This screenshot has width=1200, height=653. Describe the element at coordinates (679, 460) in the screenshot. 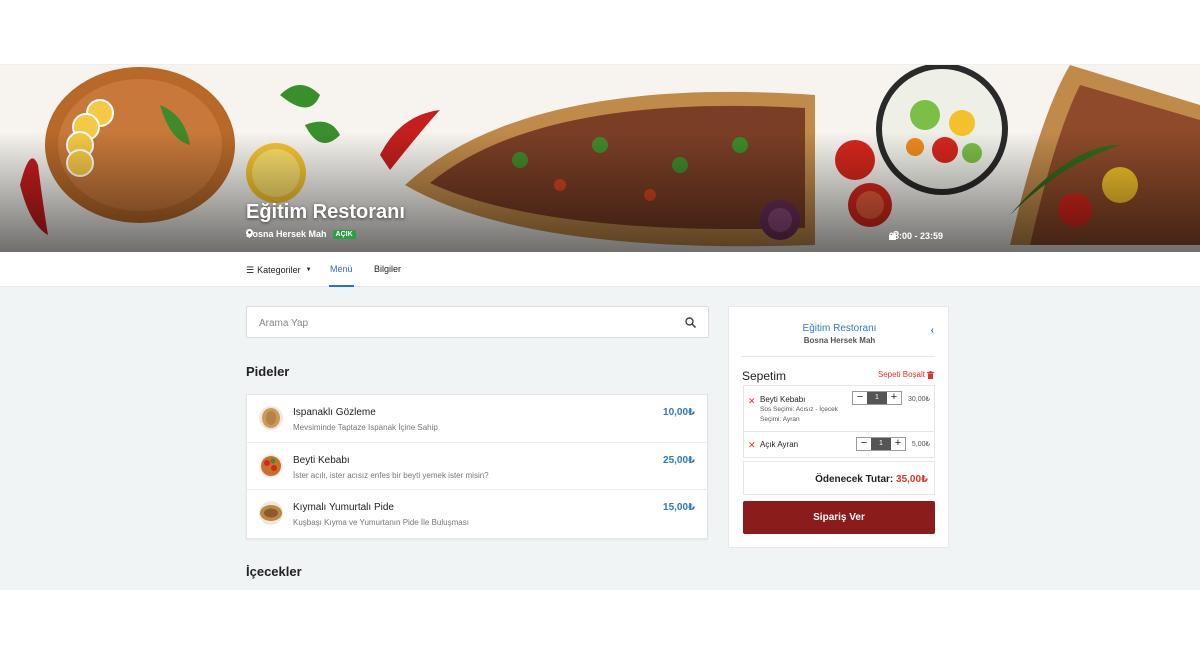

I see `item-price: 25,00₺` at that location.